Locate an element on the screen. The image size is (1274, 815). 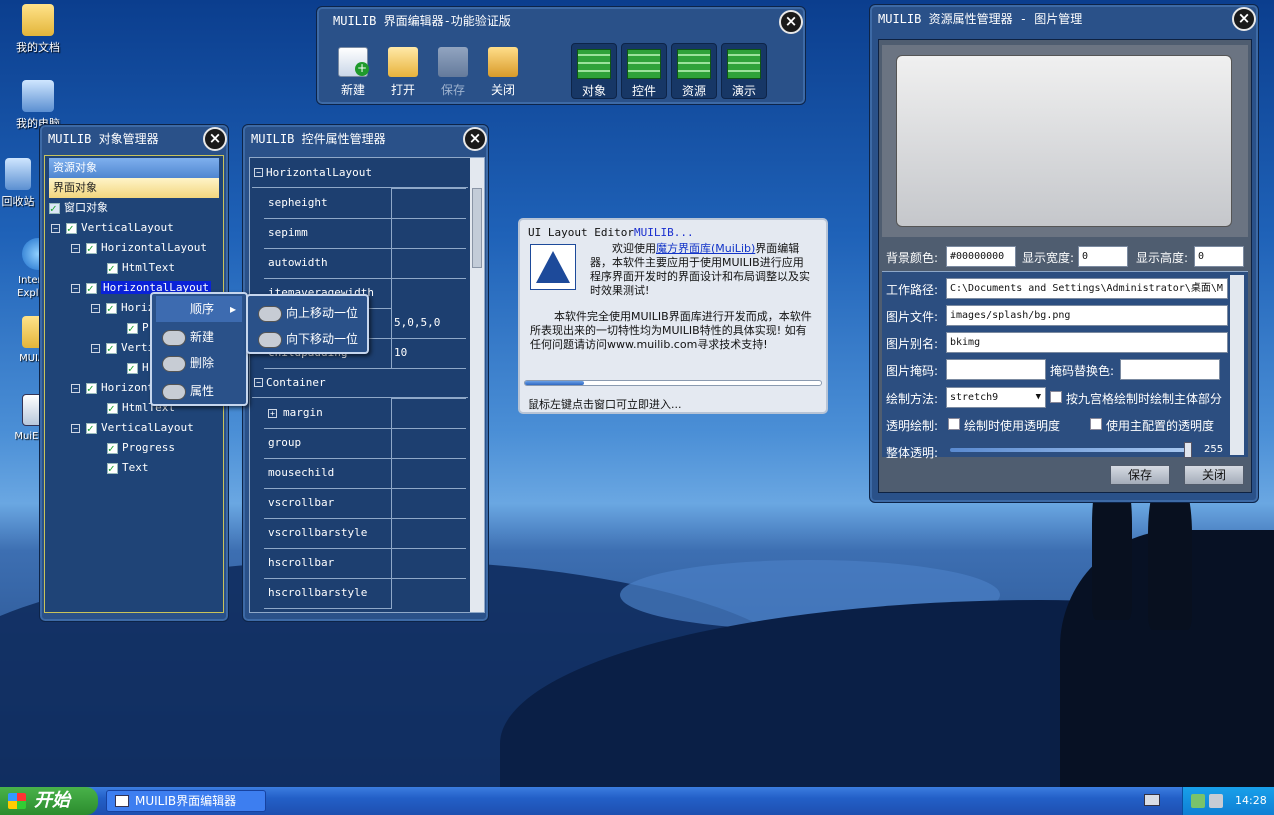
mask-input is located at coordinates (996, 369).